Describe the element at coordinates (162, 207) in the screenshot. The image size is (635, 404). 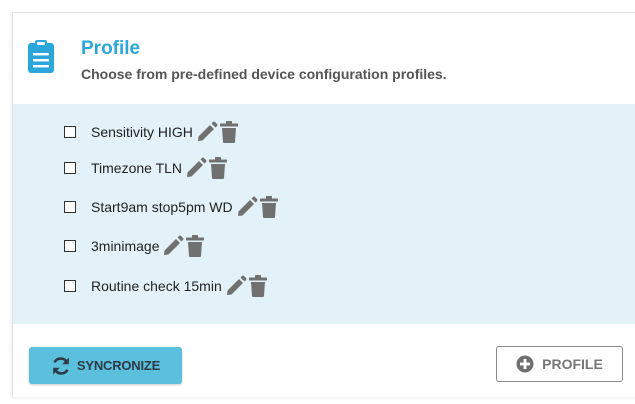
I see `profile-label: Start9am stop5pm WD` at that location.